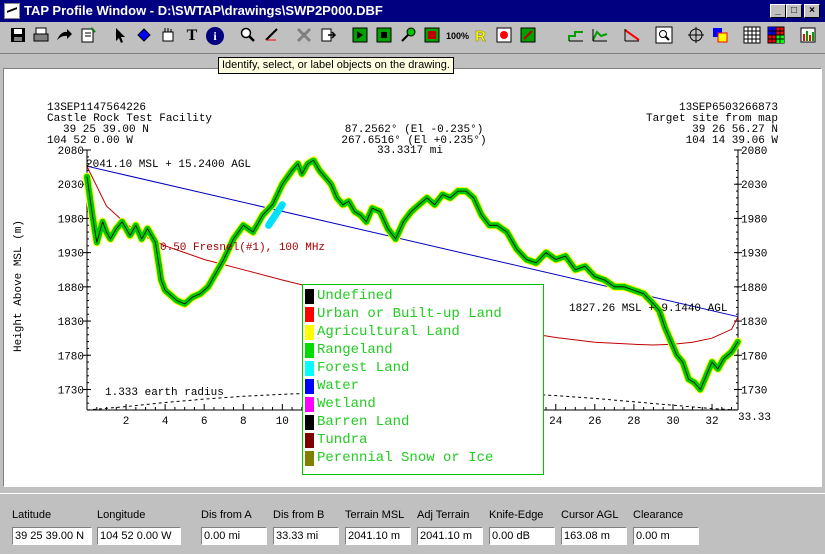 The image size is (825, 554). What do you see at coordinates (632, 36) in the screenshot?
I see `fresnel-view-icon` at bounding box center [632, 36].